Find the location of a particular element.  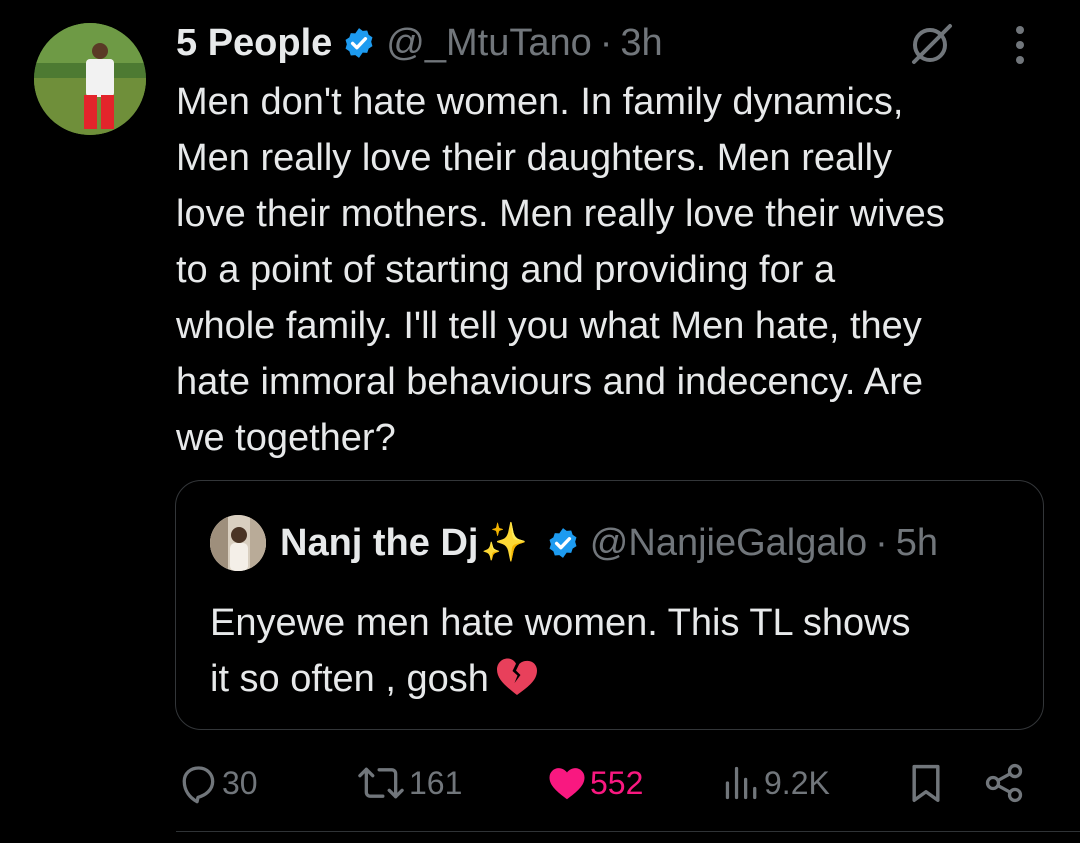

bookmark-icon is located at coordinates (926, 783).